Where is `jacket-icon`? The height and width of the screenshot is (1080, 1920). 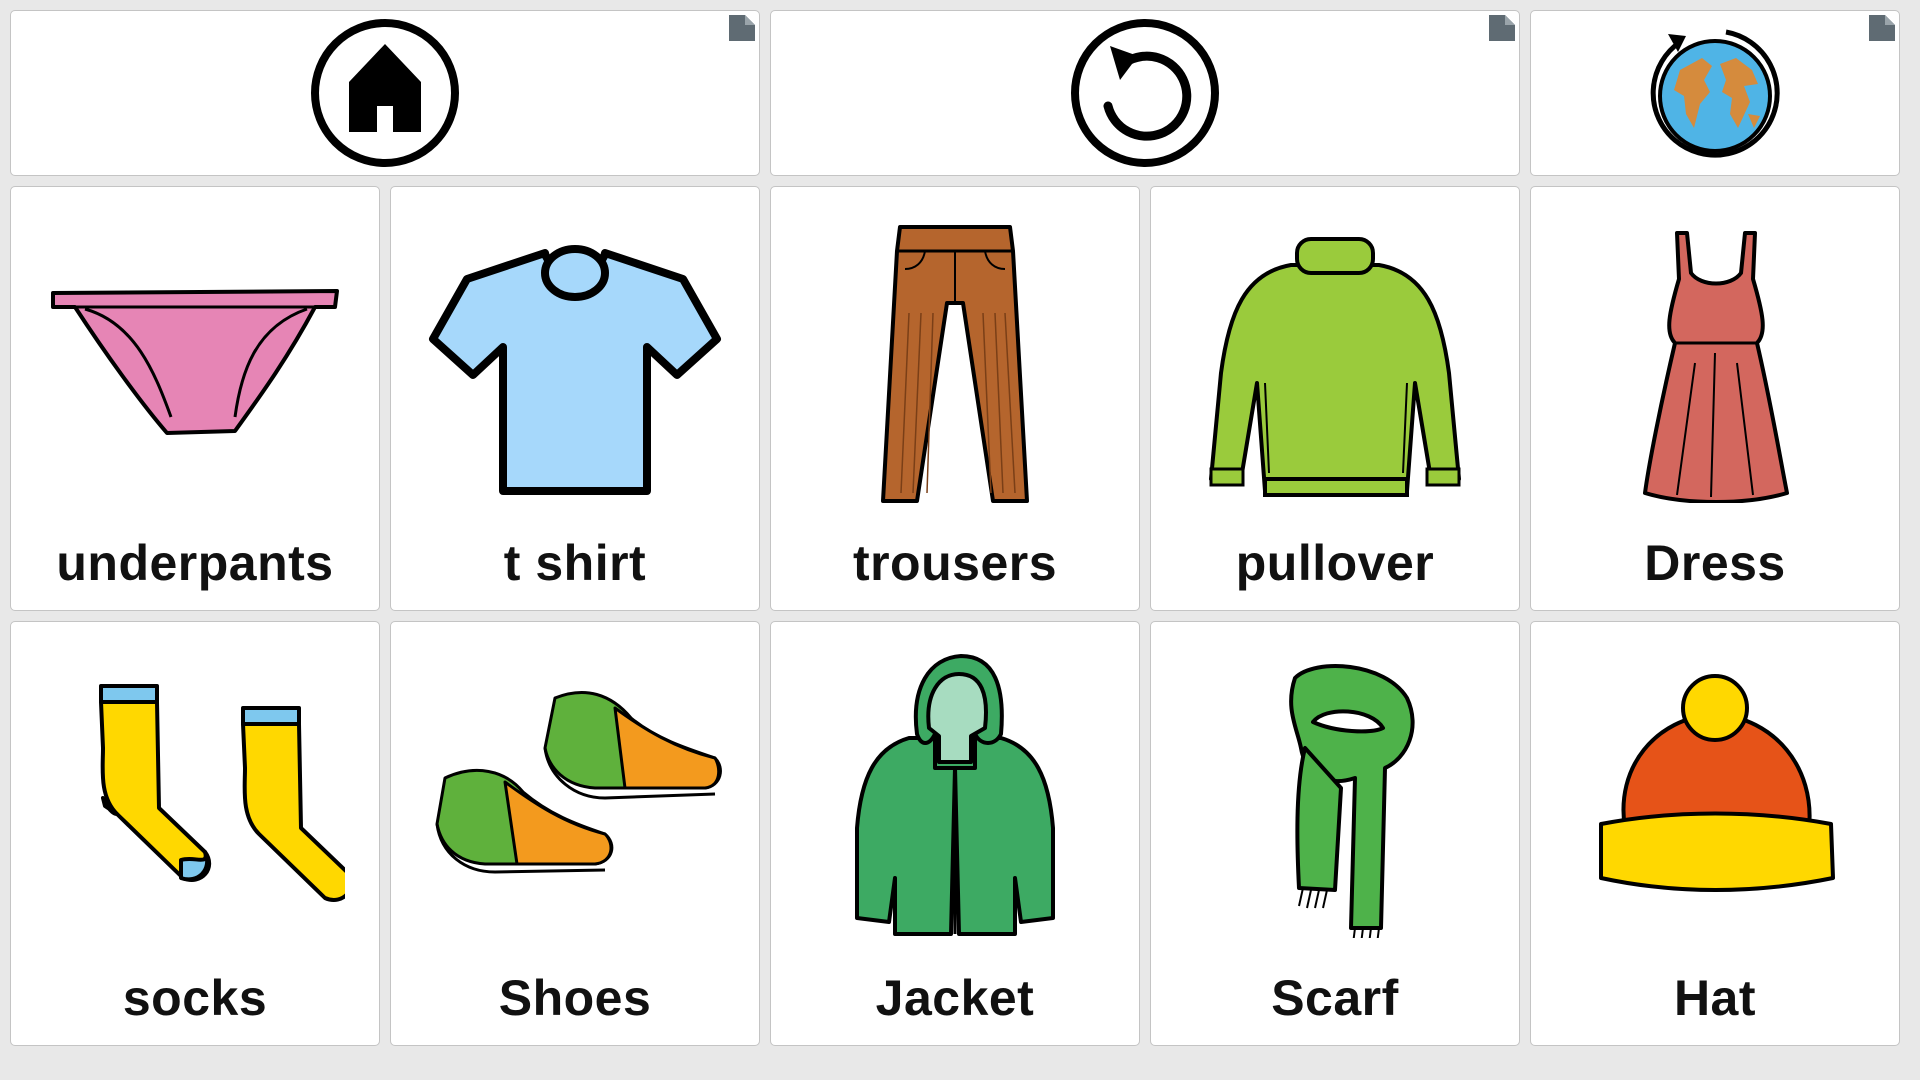 jacket-icon is located at coordinates (955, 795).